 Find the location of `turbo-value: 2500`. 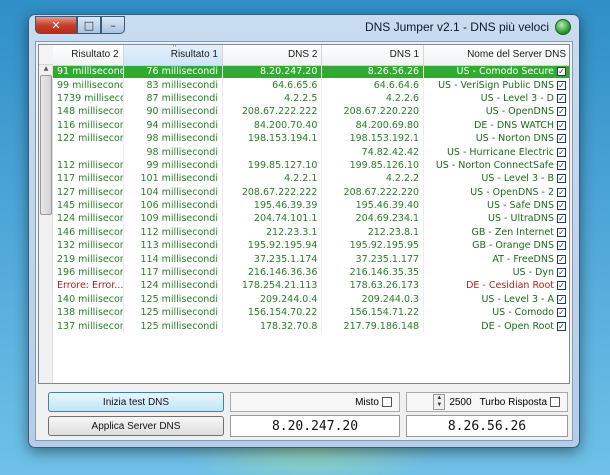

turbo-value: 2500 is located at coordinates (460, 402).